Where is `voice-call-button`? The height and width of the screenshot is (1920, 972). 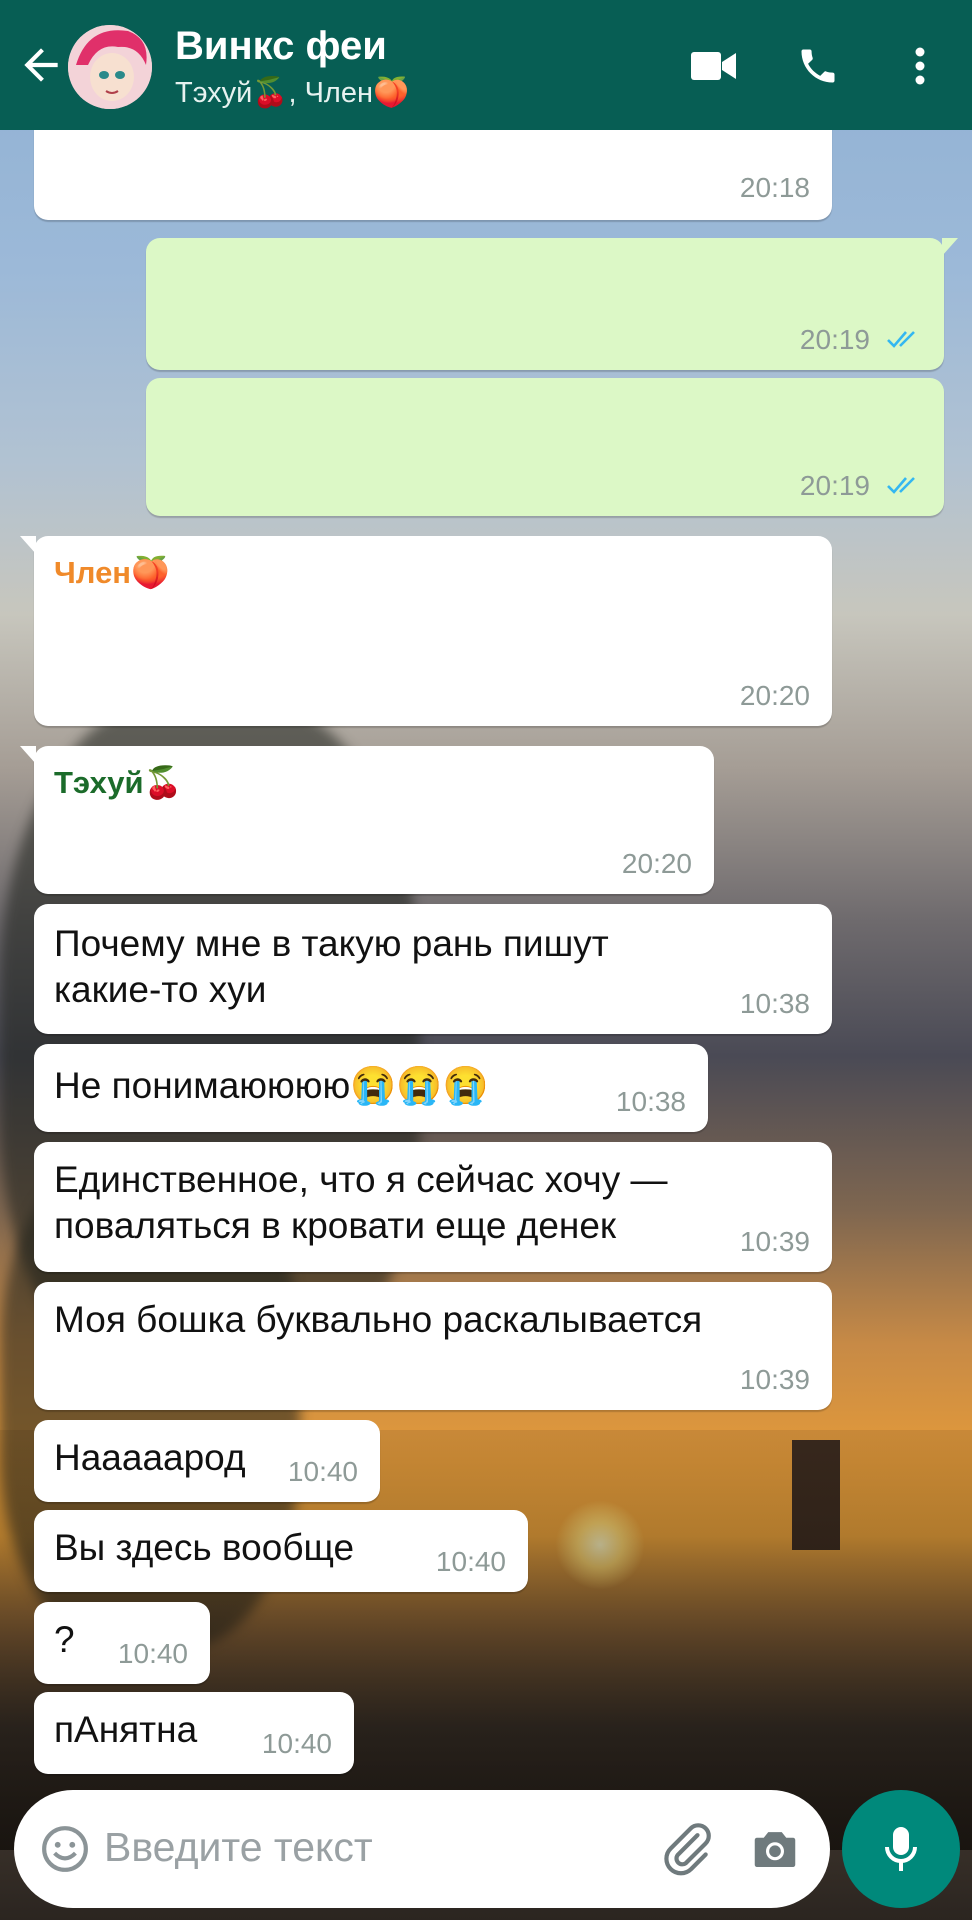 voice-call-button is located at coordinates (818, 66).